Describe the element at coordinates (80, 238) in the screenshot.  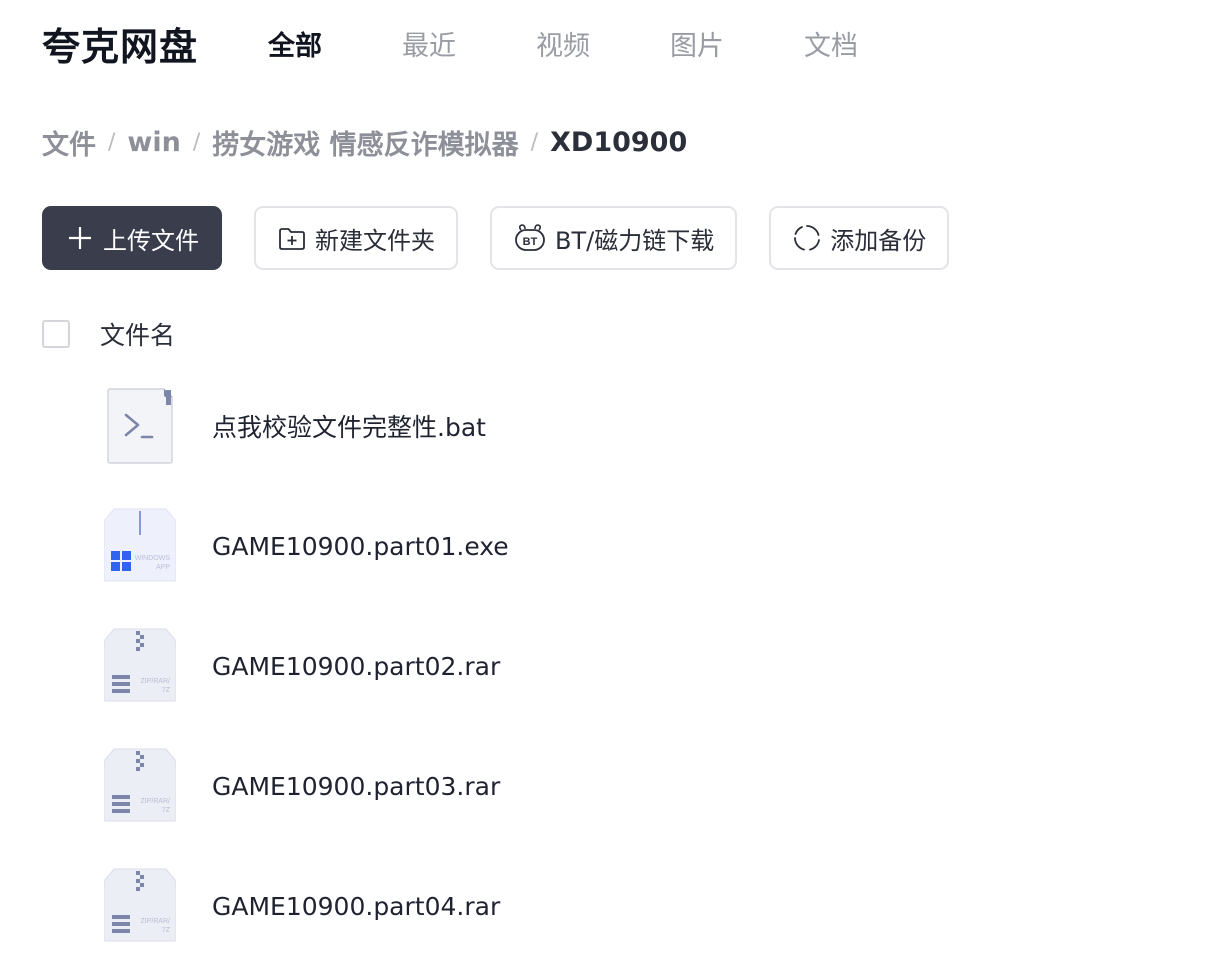
I see `plus-icon` at that location.